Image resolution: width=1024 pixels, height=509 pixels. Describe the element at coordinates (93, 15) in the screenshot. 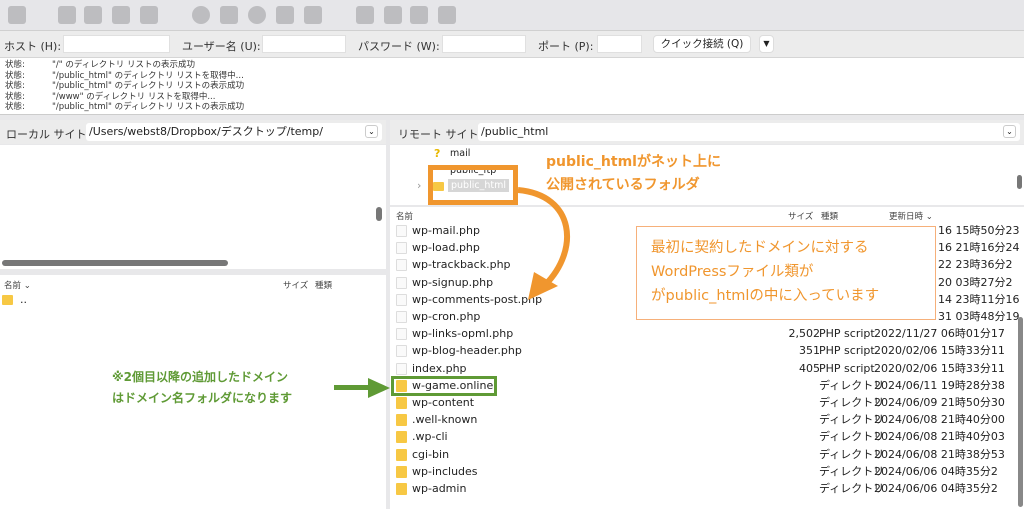

I see `local-tree-icon` at that location.